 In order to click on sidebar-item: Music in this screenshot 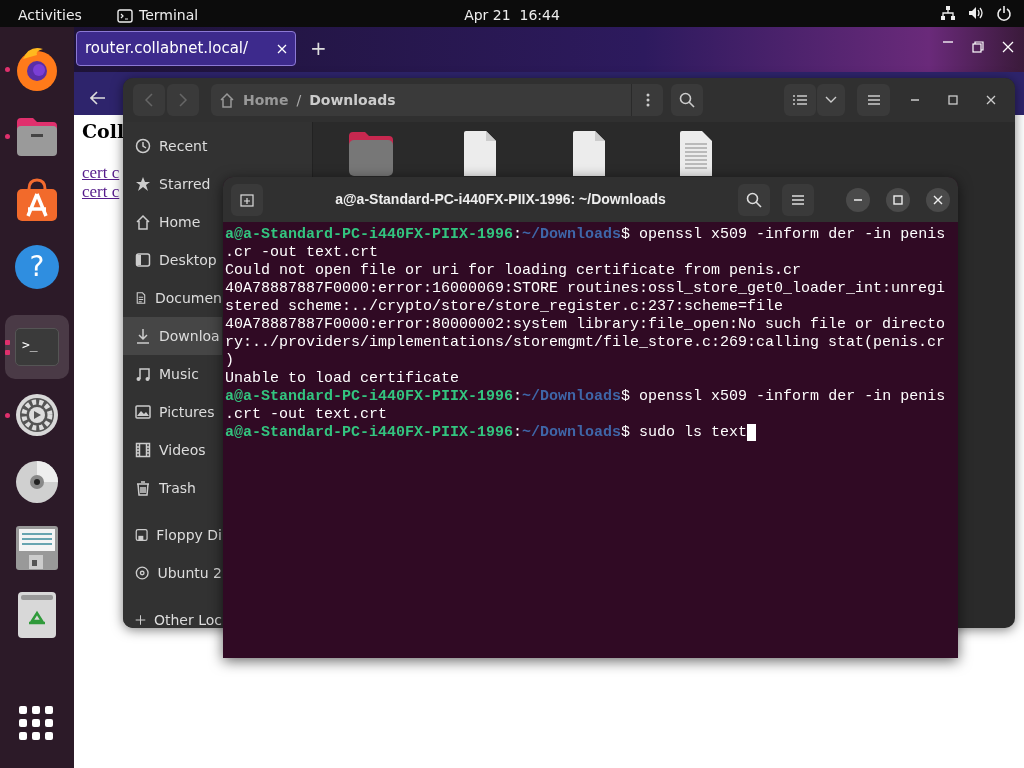, I will do `click(172, 374)`.